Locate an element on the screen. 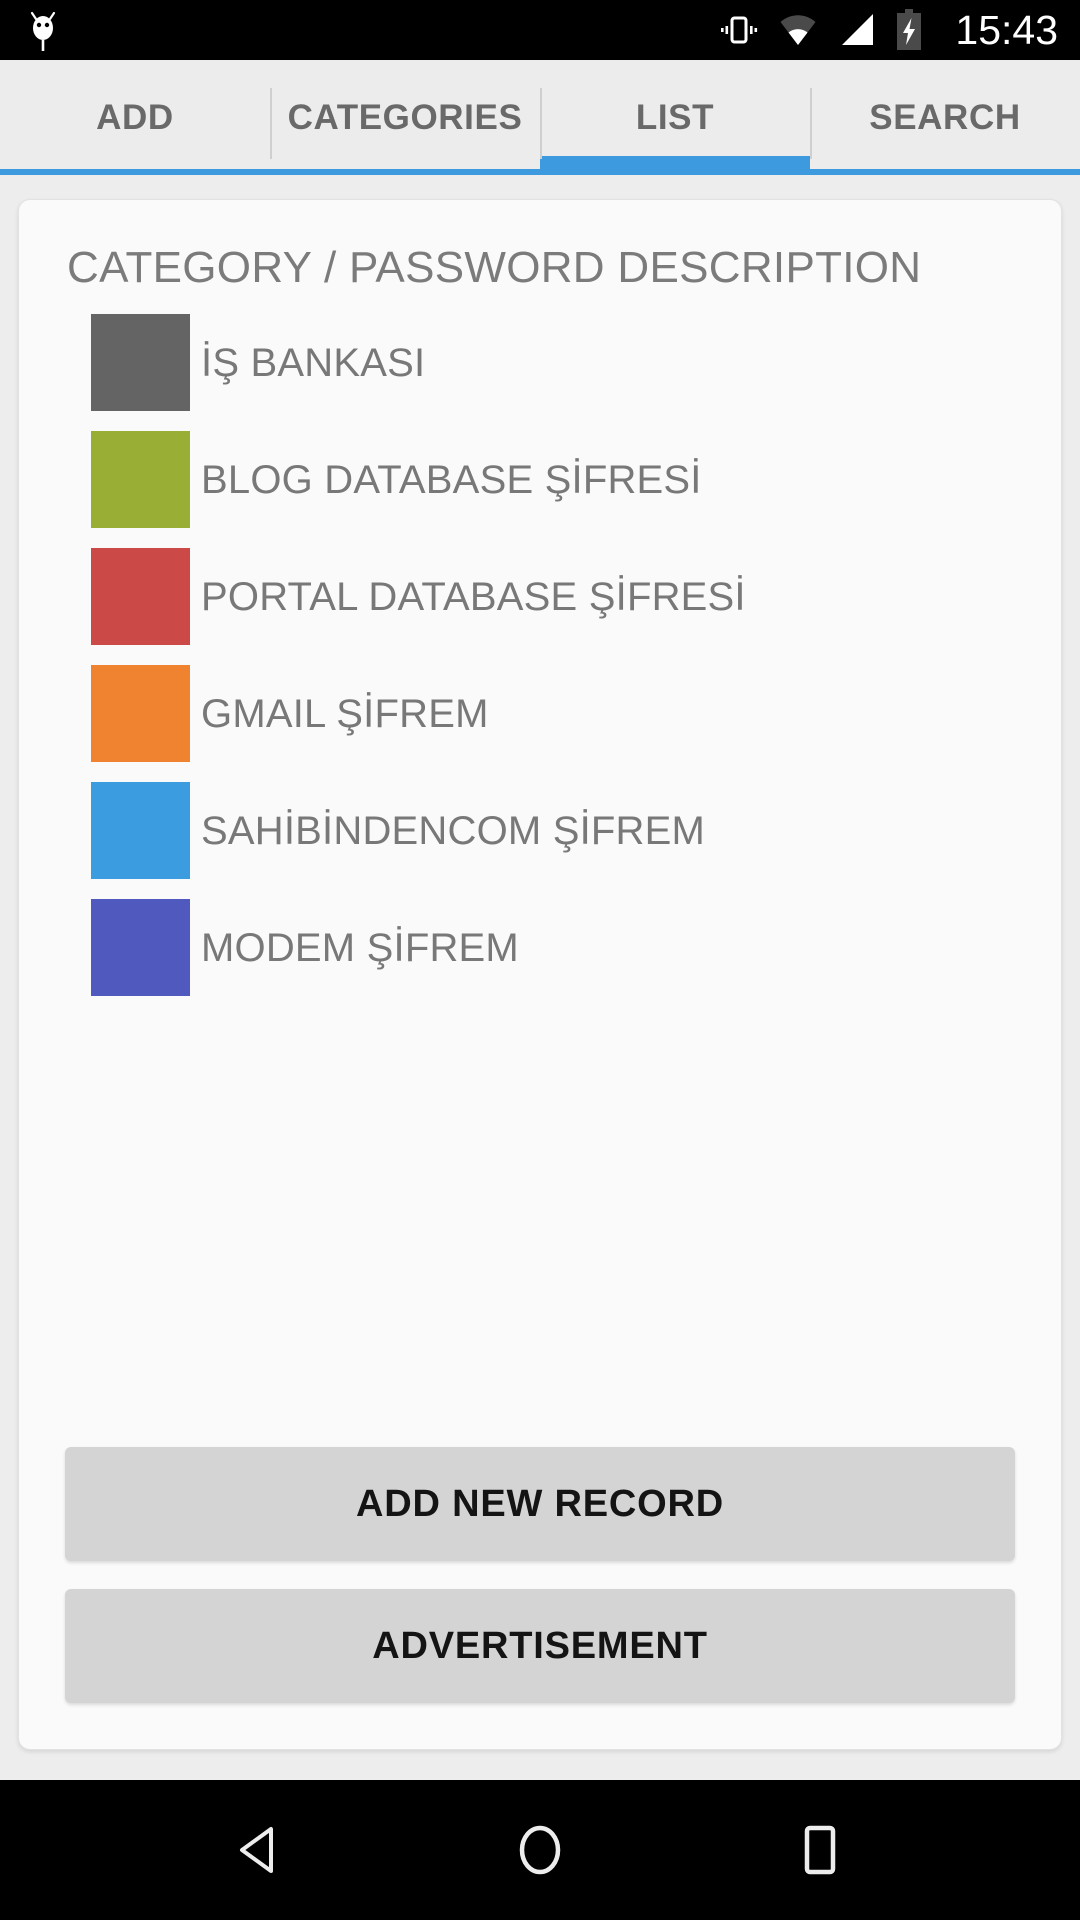 Image resolution: width=1080 pixels, height=1920 pixels. recents-square-icon is located at coordinates (820, 1850).